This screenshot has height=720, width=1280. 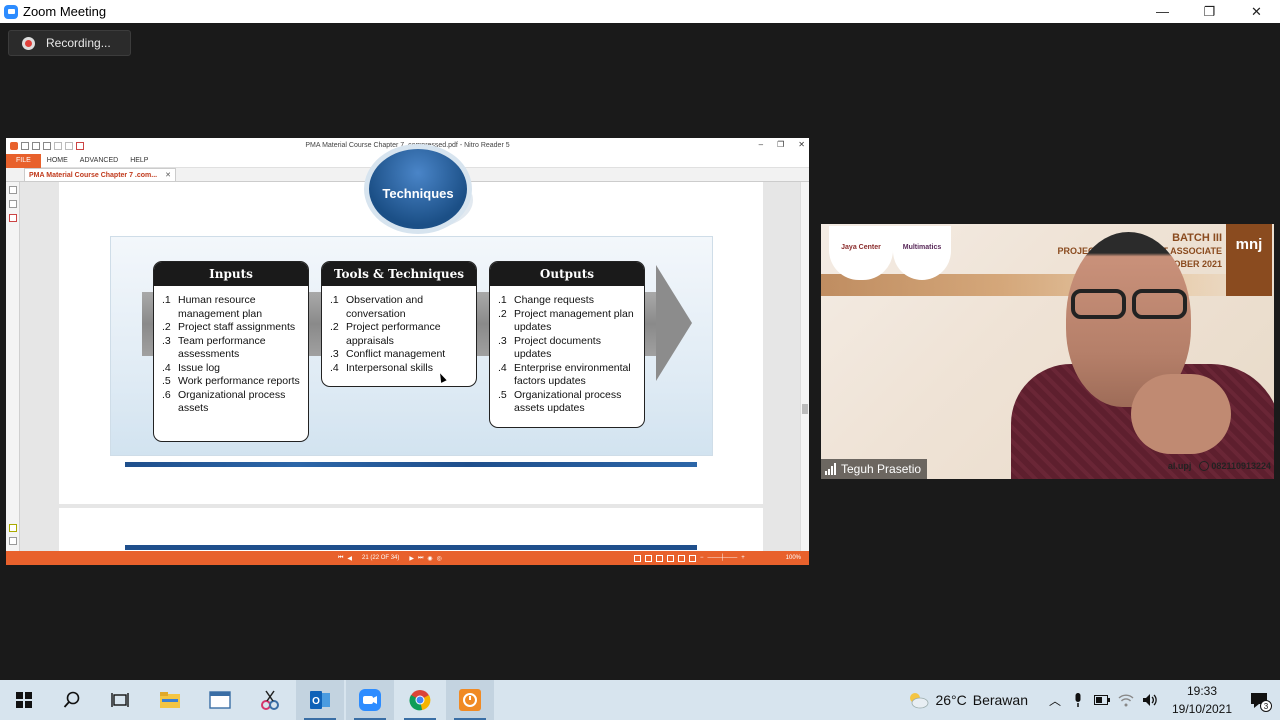 I want to click on taskbar-clock: 19:33 19/10/2021, so click(x=1202, y=700).